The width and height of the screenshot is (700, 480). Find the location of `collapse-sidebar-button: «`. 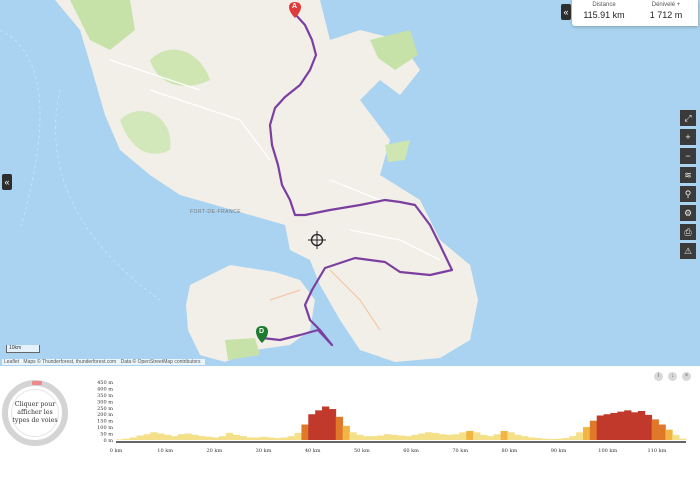

collapse-sidebar-button: « is located at coordinates (7, 182).